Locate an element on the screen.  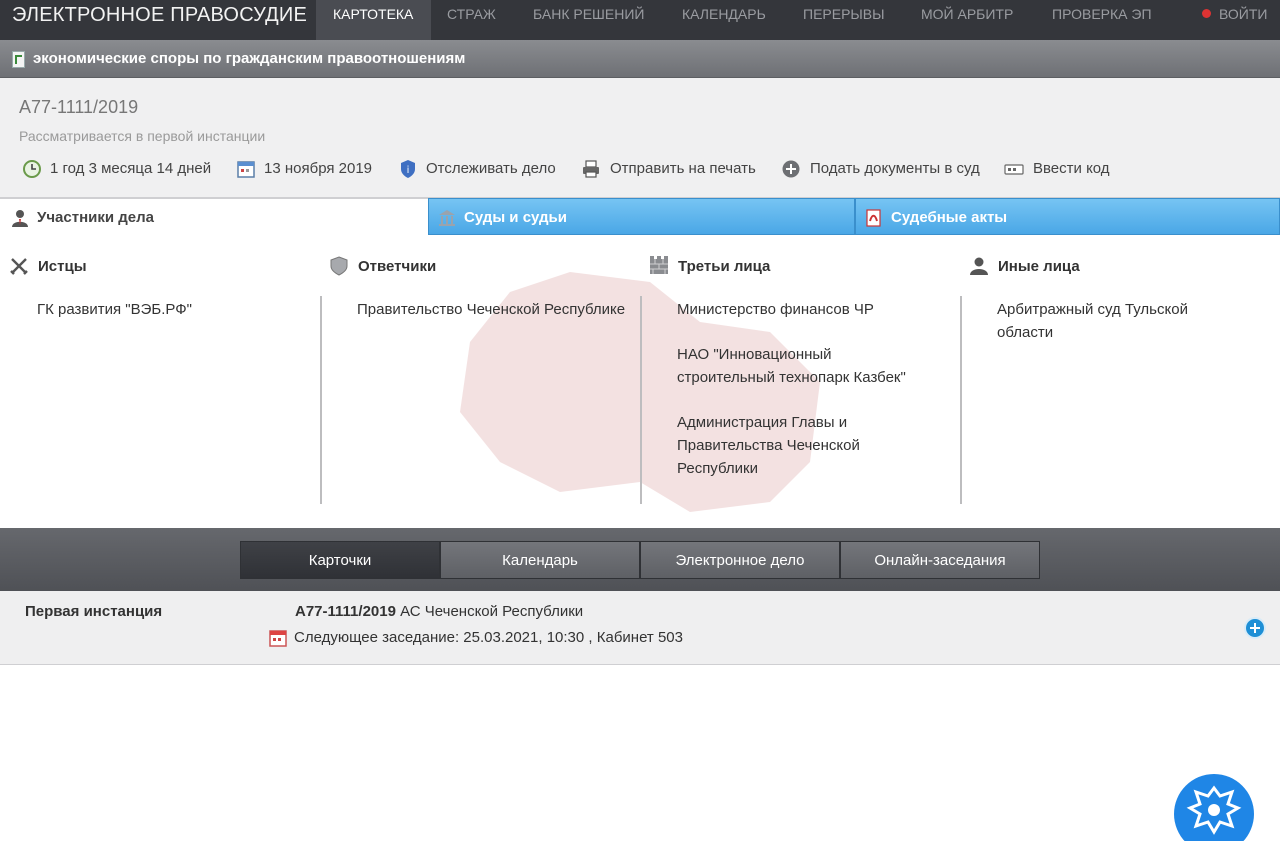
defendants-heading: Ответчики is located at coordinates (397, 266).